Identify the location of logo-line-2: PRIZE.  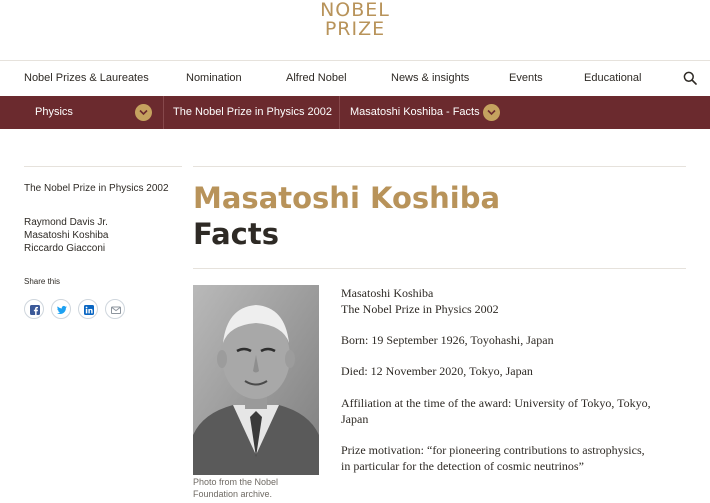
(355, 29).